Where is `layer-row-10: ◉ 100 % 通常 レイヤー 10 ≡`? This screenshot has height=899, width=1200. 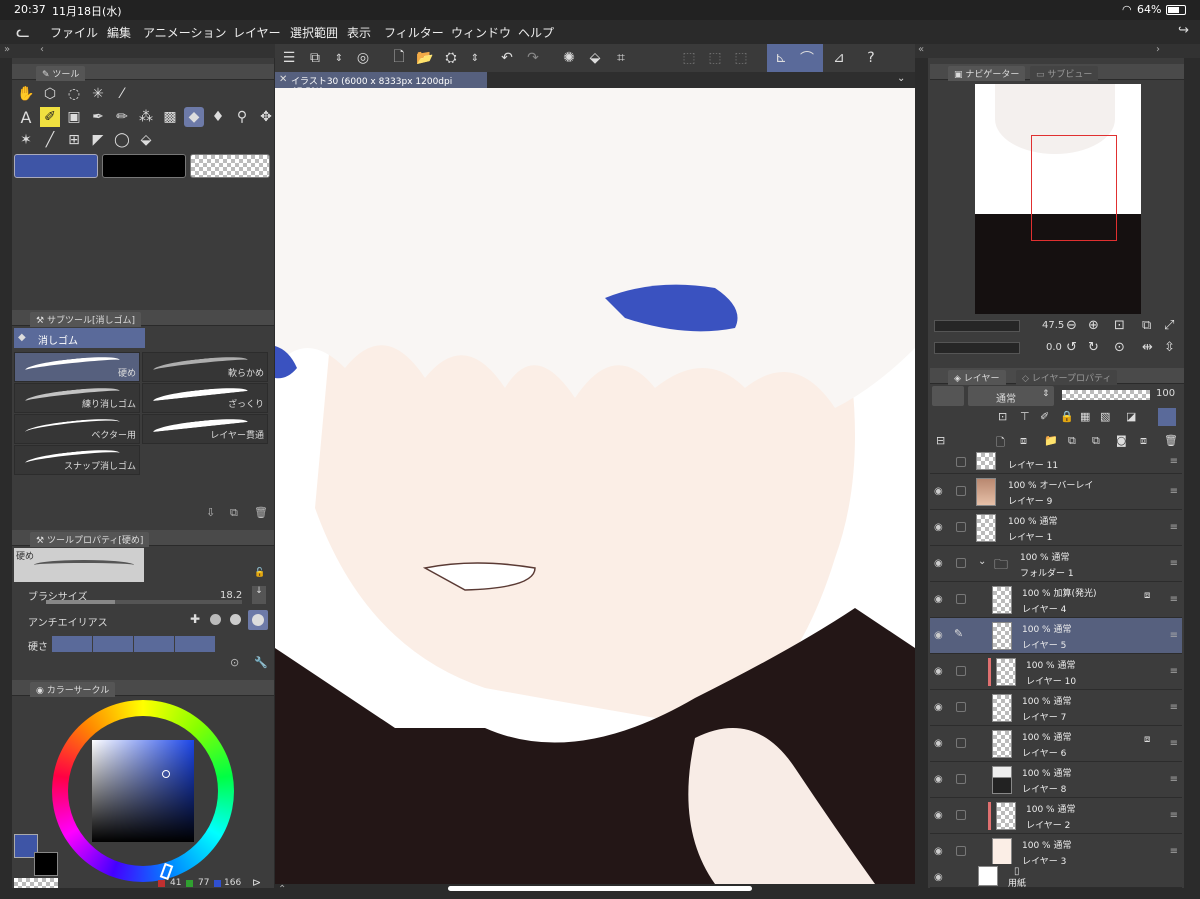 layer-row-10: ◉ 100 % 通常 レイヤー 10 ≡ is located at coordinates (1056, 672).